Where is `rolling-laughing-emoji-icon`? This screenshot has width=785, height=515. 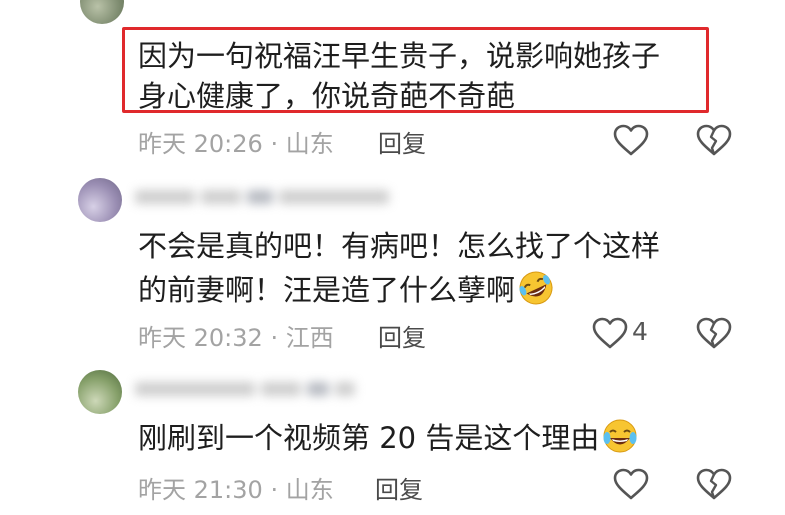
rolling-laughing-emoji-icon is located at coordinates (536, 288).